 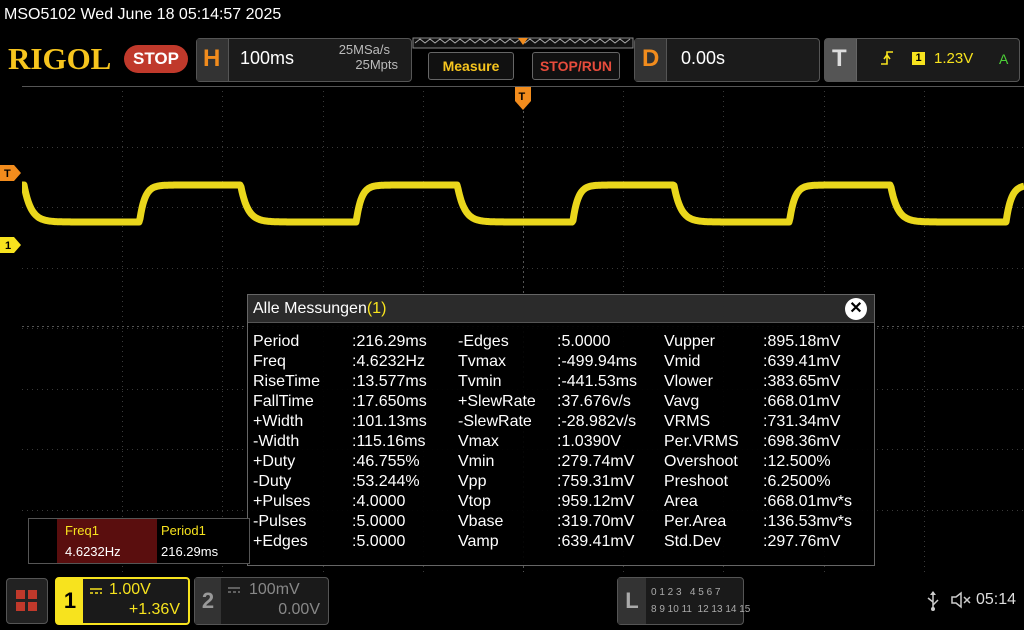 What do you see at coordinates (130, 589) in the screenshot?
I see `channel1-scale: 1.00V` at bounding box center [130, 589].